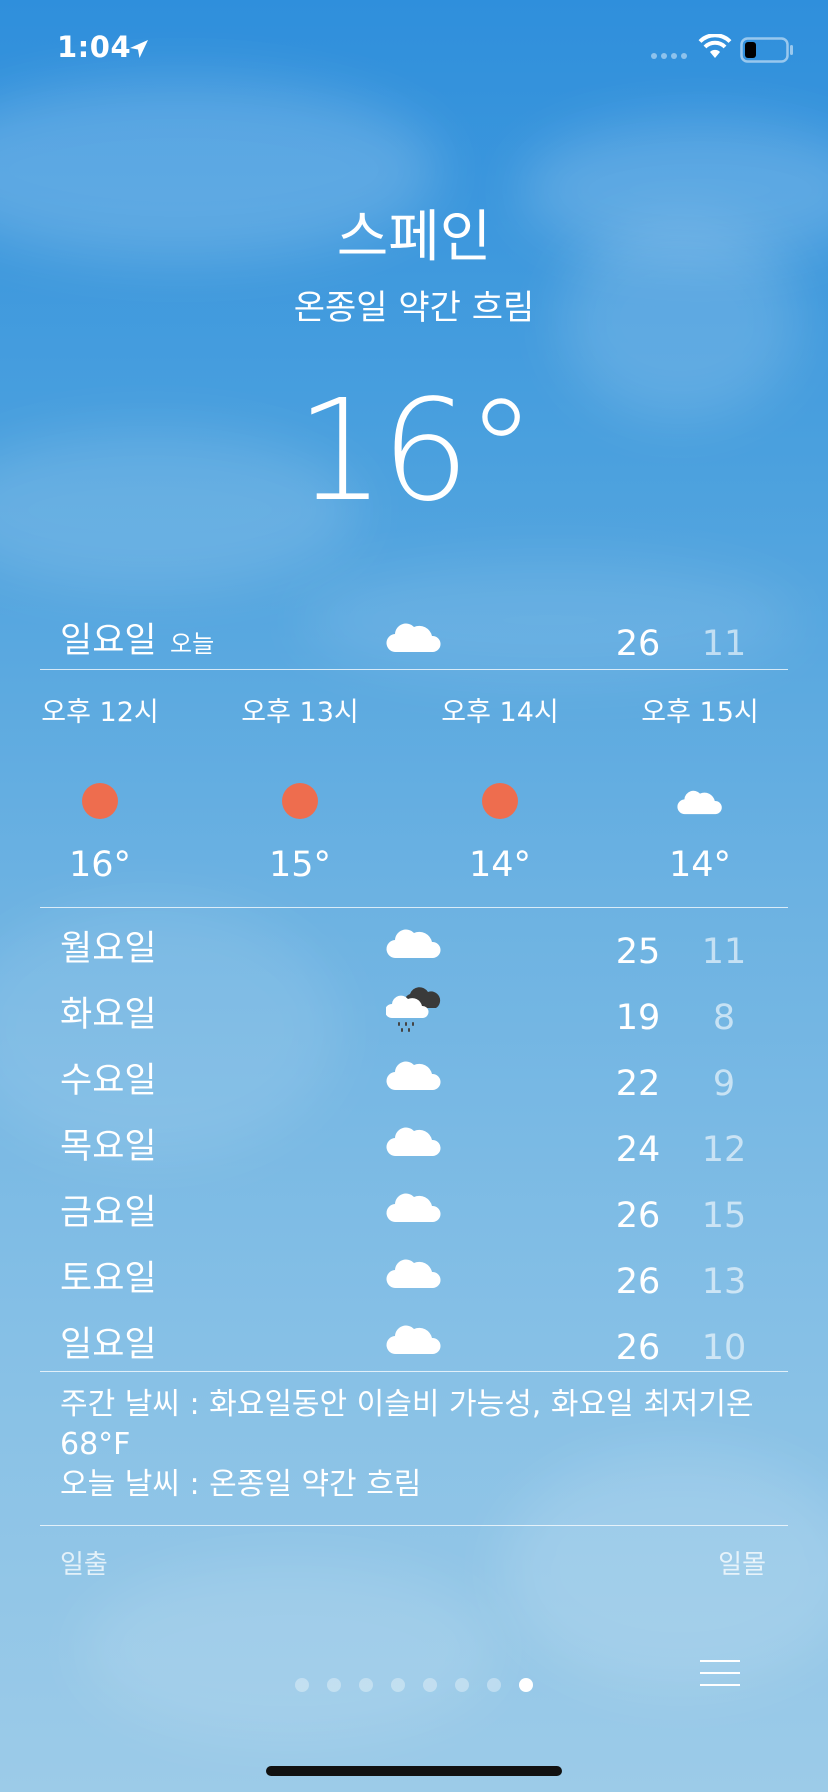 This screenshot has width=828, height=1792. What do you see at coordinates (300, 865) in the screenshot?
I see `hour-temp: 15°` at bounding box center [300, 865].